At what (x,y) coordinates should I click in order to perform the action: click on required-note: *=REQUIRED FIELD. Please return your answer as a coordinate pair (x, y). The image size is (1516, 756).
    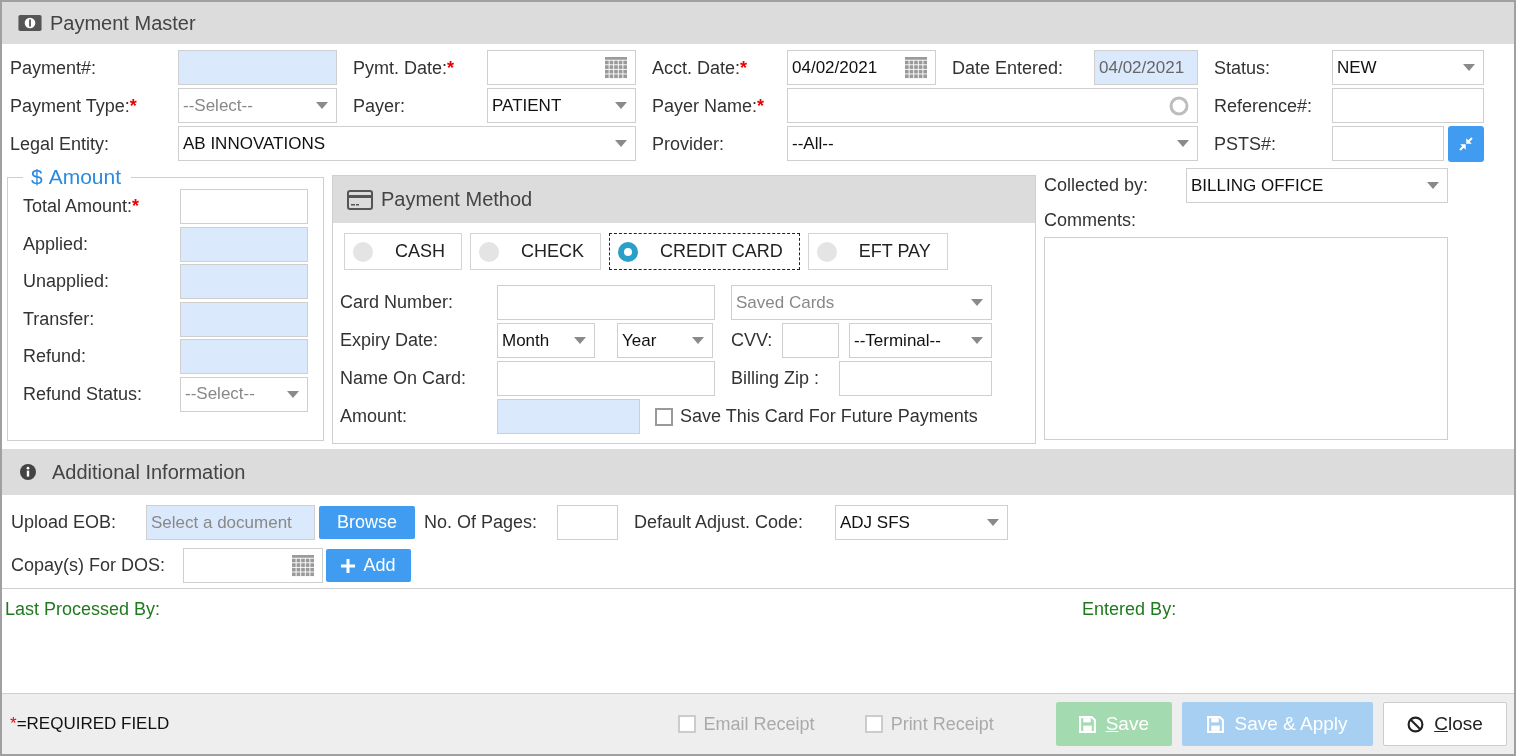
    Looking at the image, I should click on (90, 724).